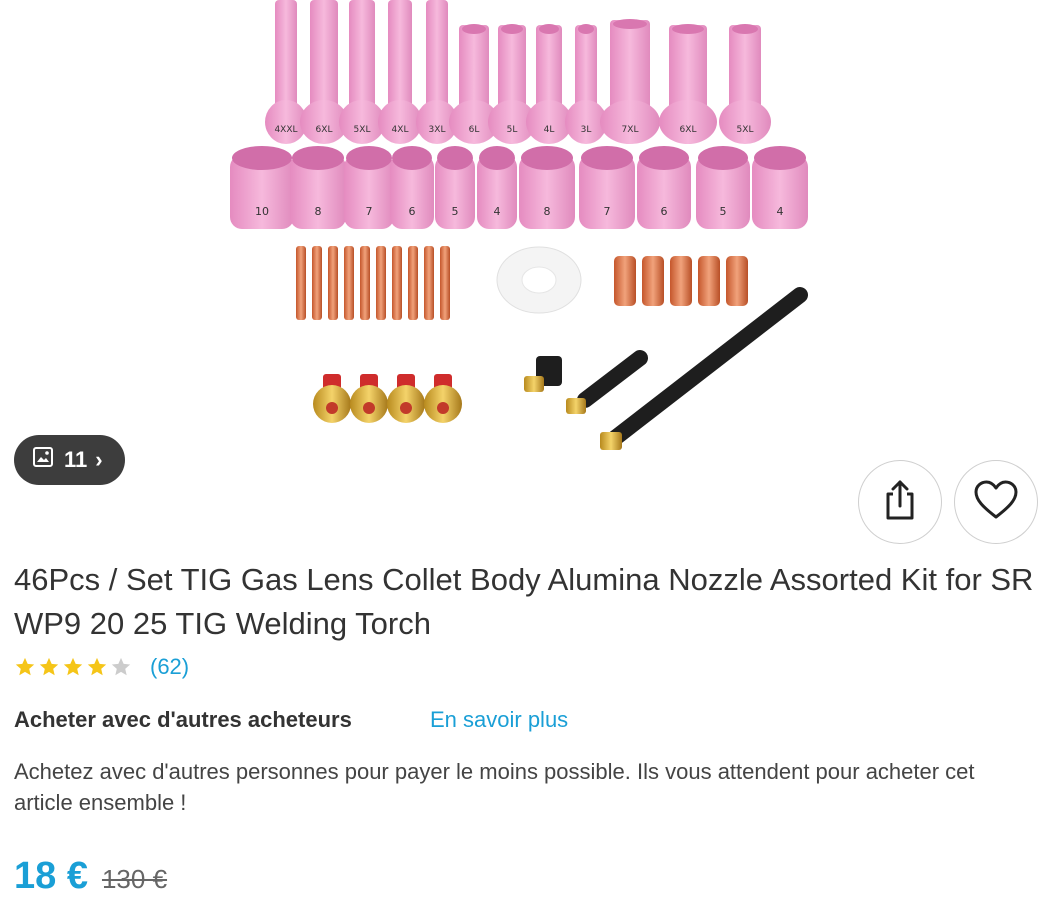  I want to click on chevron-right-icon: ›, so click(99, 459).